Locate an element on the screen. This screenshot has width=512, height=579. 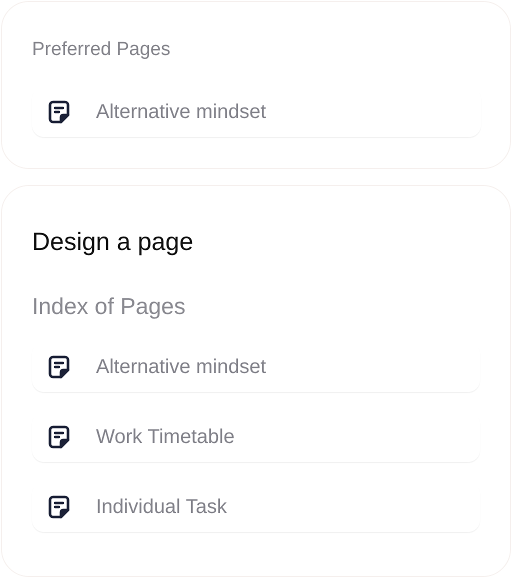
page-item: Individual Task is located at coordinates (256, 507).